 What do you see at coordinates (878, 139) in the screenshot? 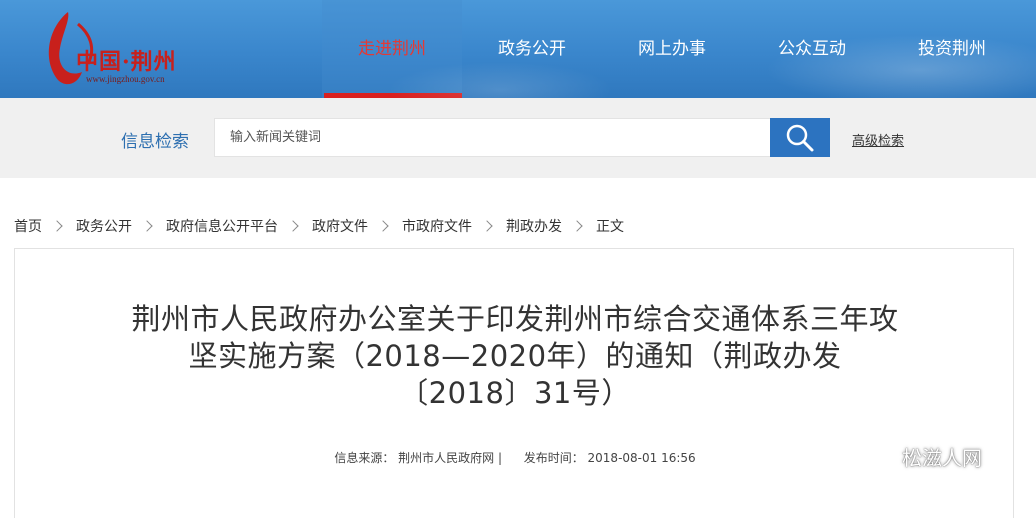
I see `advanced-search-link: 高级检索` at bounding box center [878, 139].